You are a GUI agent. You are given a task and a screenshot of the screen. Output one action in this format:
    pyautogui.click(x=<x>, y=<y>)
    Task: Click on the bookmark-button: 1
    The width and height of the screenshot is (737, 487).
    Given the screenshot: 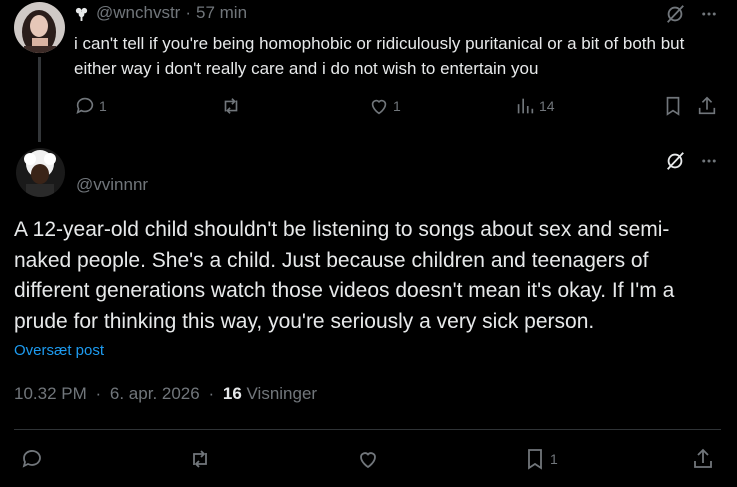 What is the action you would take?
    pyautogui.click(x=540, y=459)
    